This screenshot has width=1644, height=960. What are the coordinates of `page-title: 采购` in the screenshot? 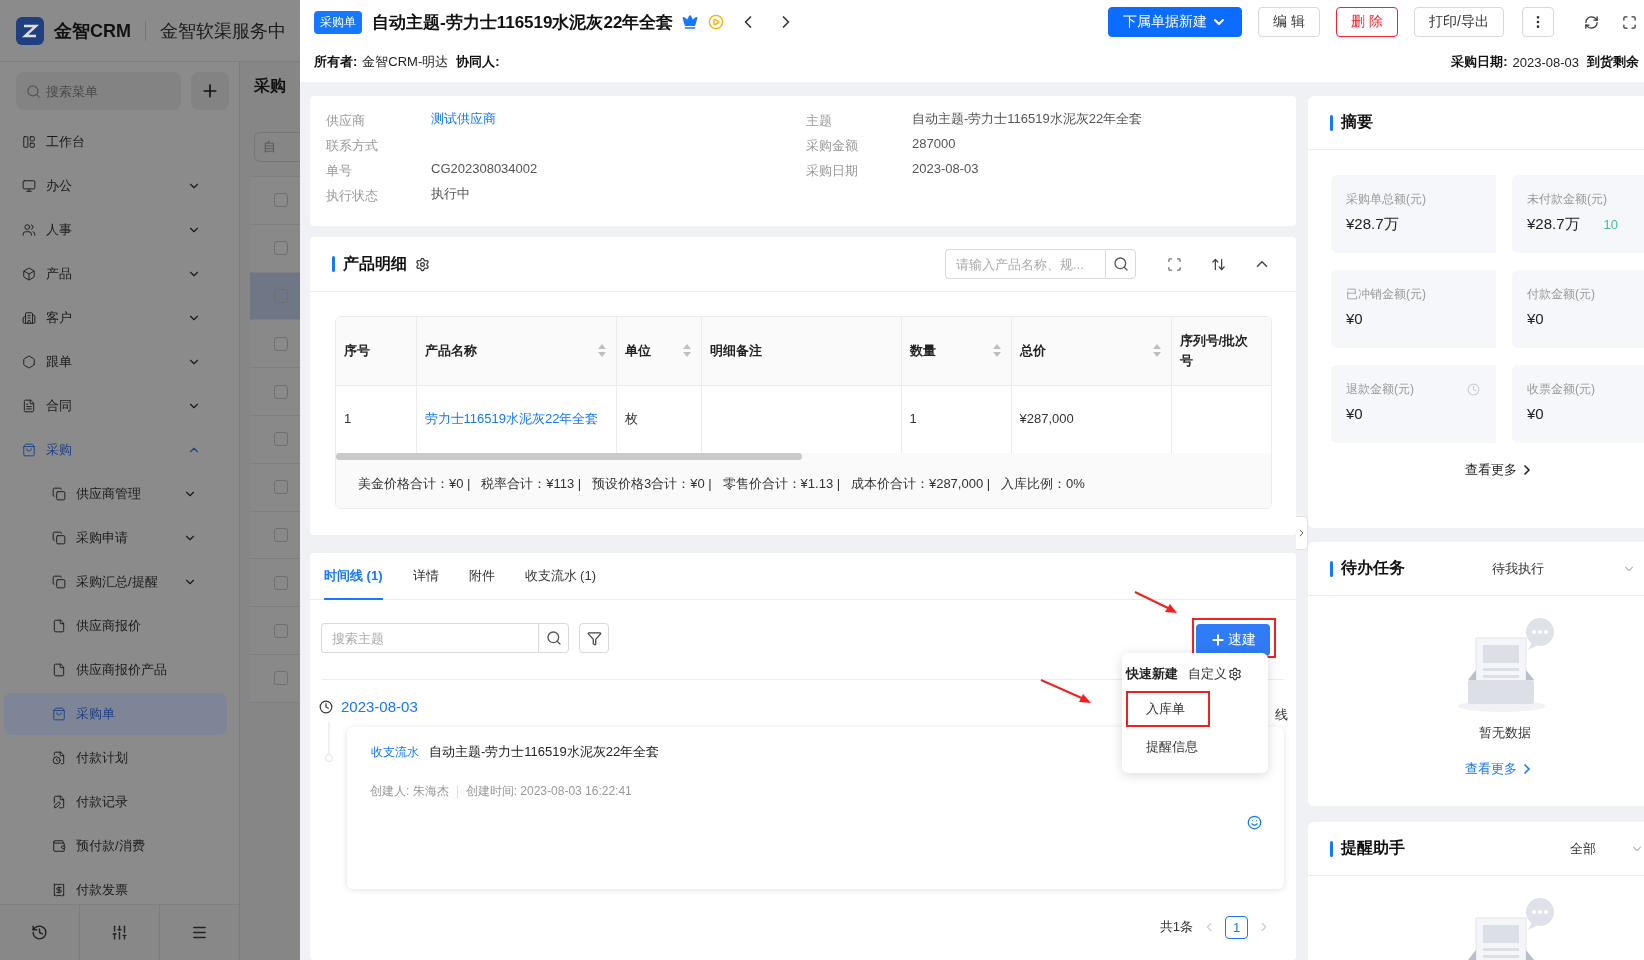 It's located at (270, 85).